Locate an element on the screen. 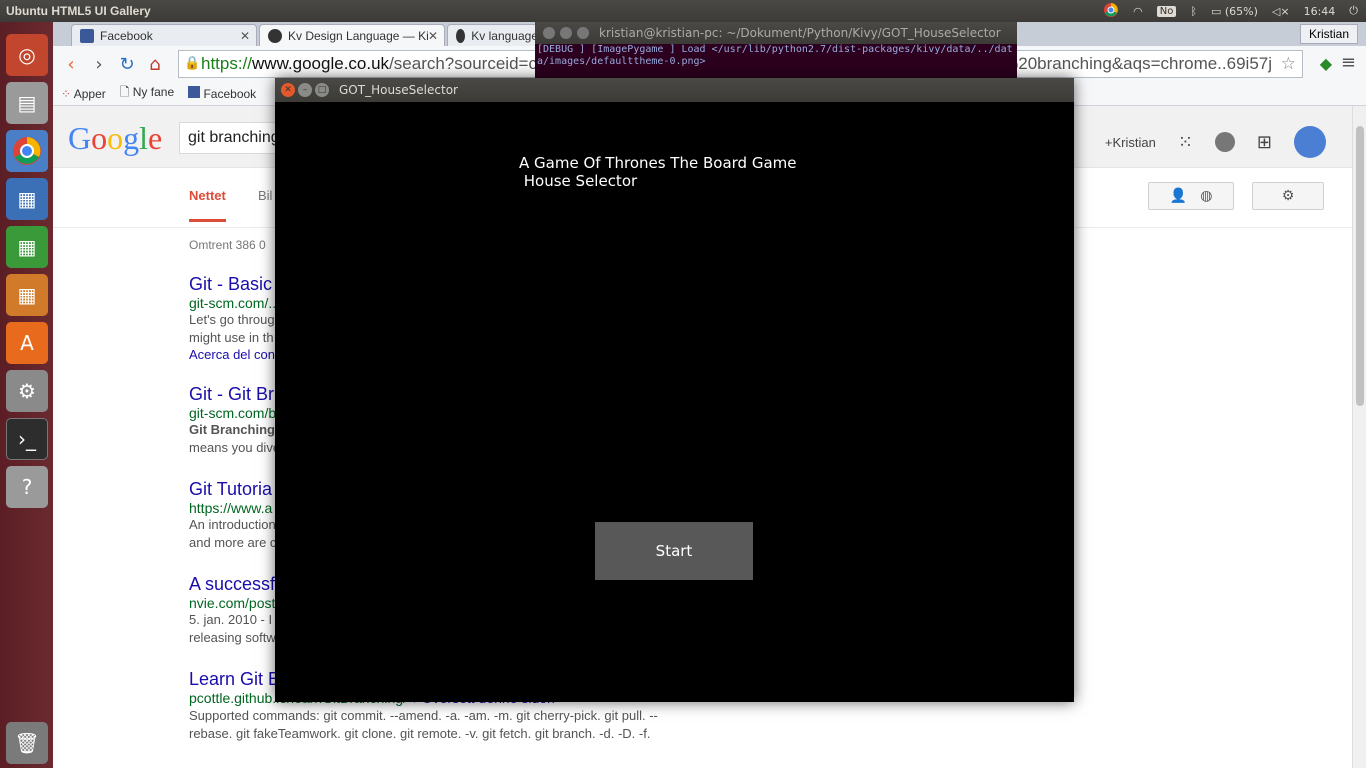 This screenshot has height=768, width=1366. chrome-tray-icon is located at coordinates (1111, 11).